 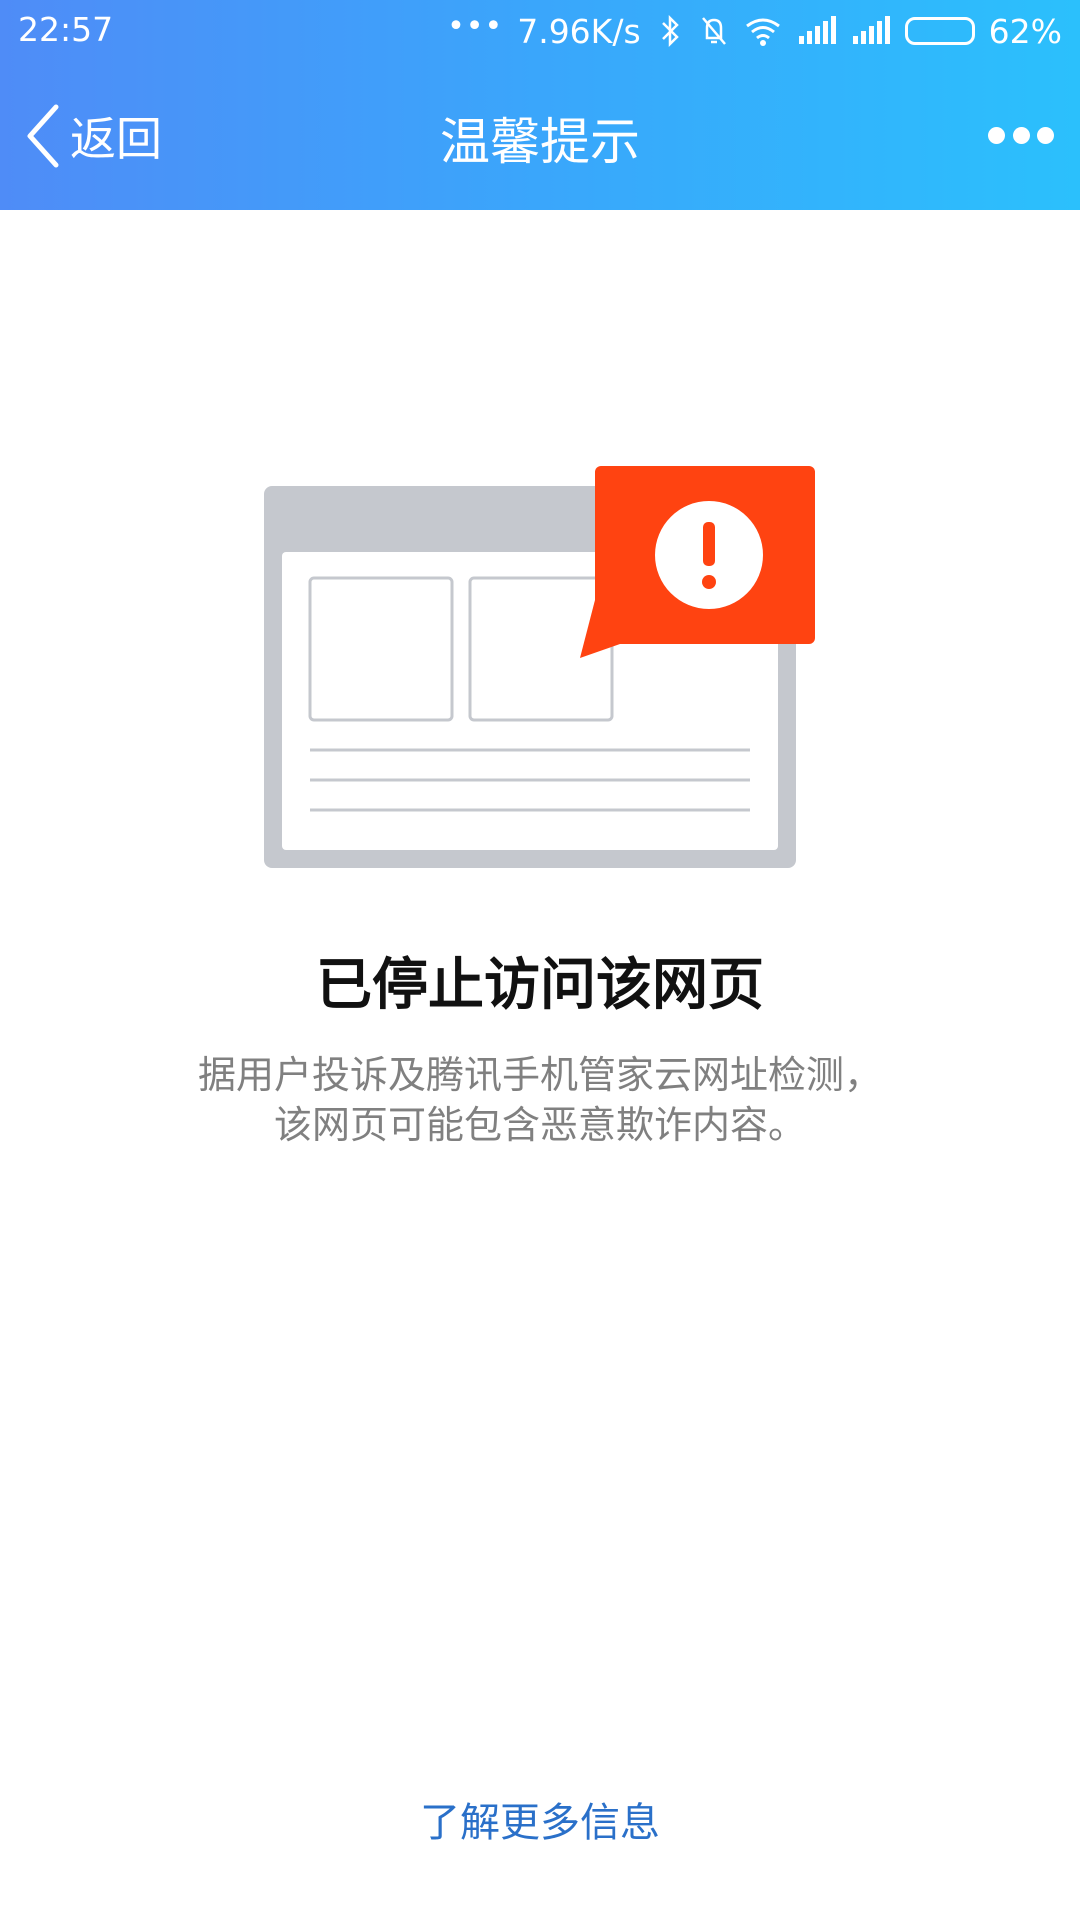 I want to click on header: 22:57 ••• 7.96K/s 62% 返回 温馨提示, so click(x=540, y=105).